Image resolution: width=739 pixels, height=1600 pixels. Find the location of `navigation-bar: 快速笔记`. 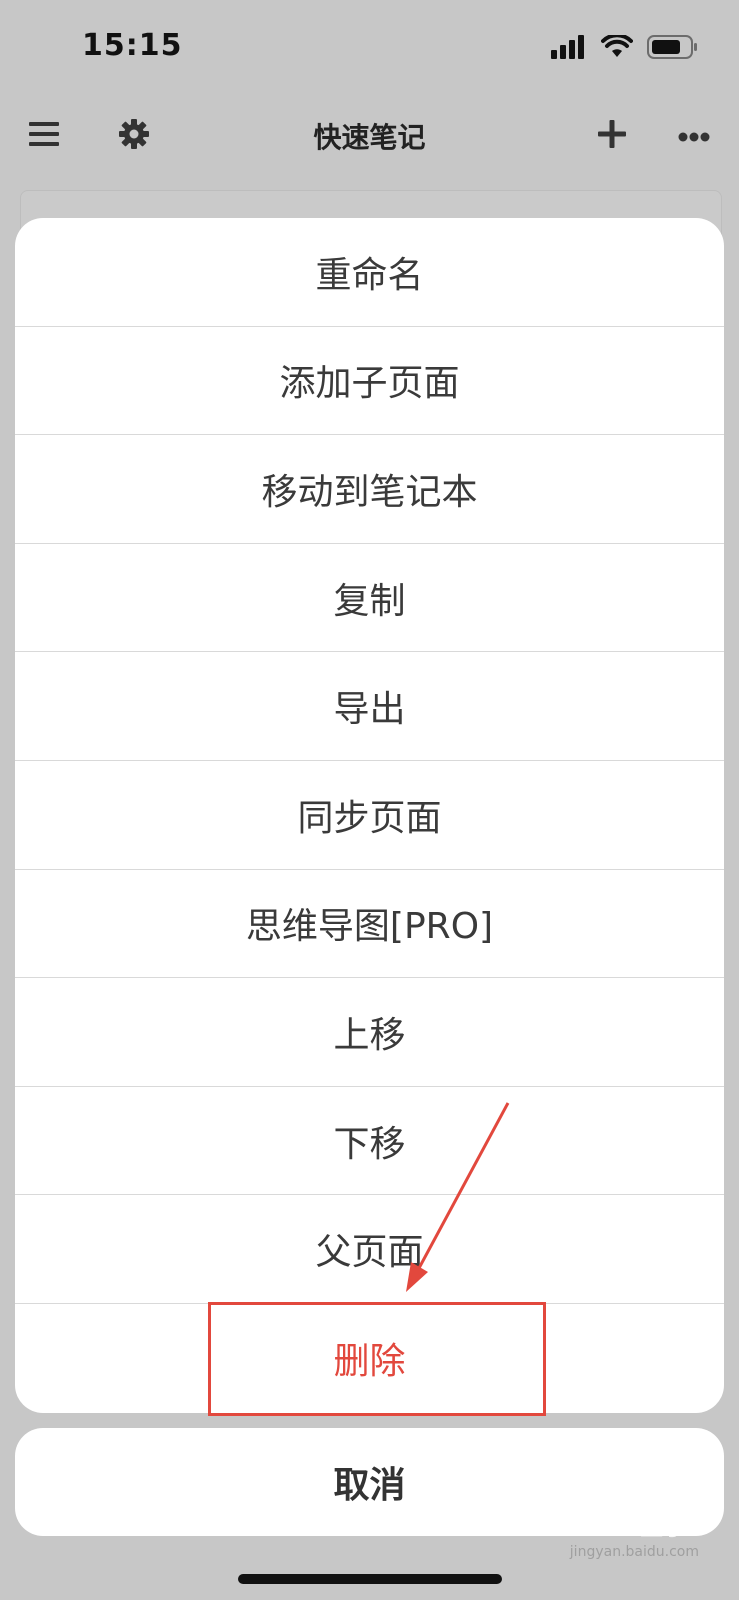

navigation-bar: 快速笔记 is located at coordinates (369, 141).